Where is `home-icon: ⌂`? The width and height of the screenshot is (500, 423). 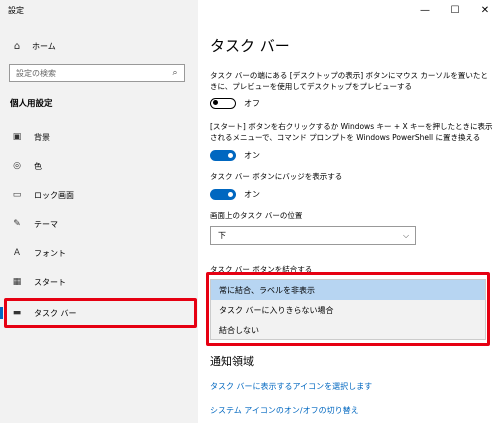
home-icon: ⌂ is located at coordinates (17, 46).